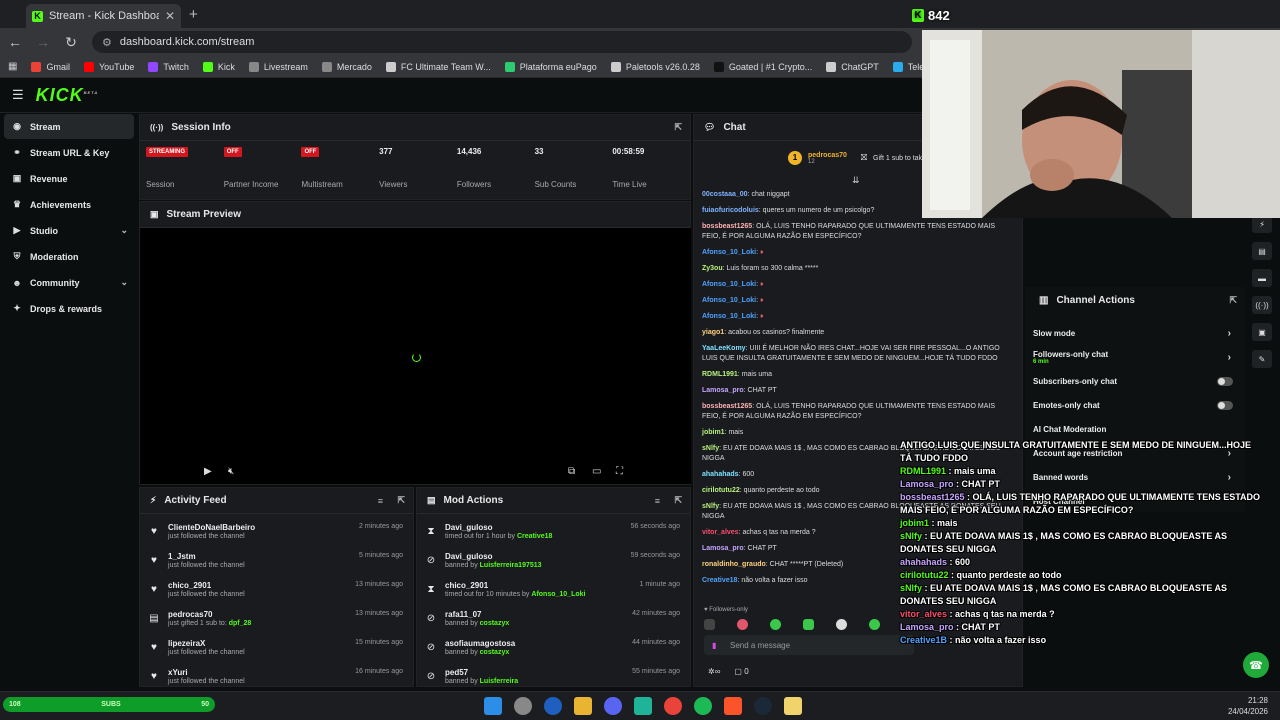 The width and height of the screenshot is (1280, 720). I want to click on feed-username: xYuri, so click(206, 672).